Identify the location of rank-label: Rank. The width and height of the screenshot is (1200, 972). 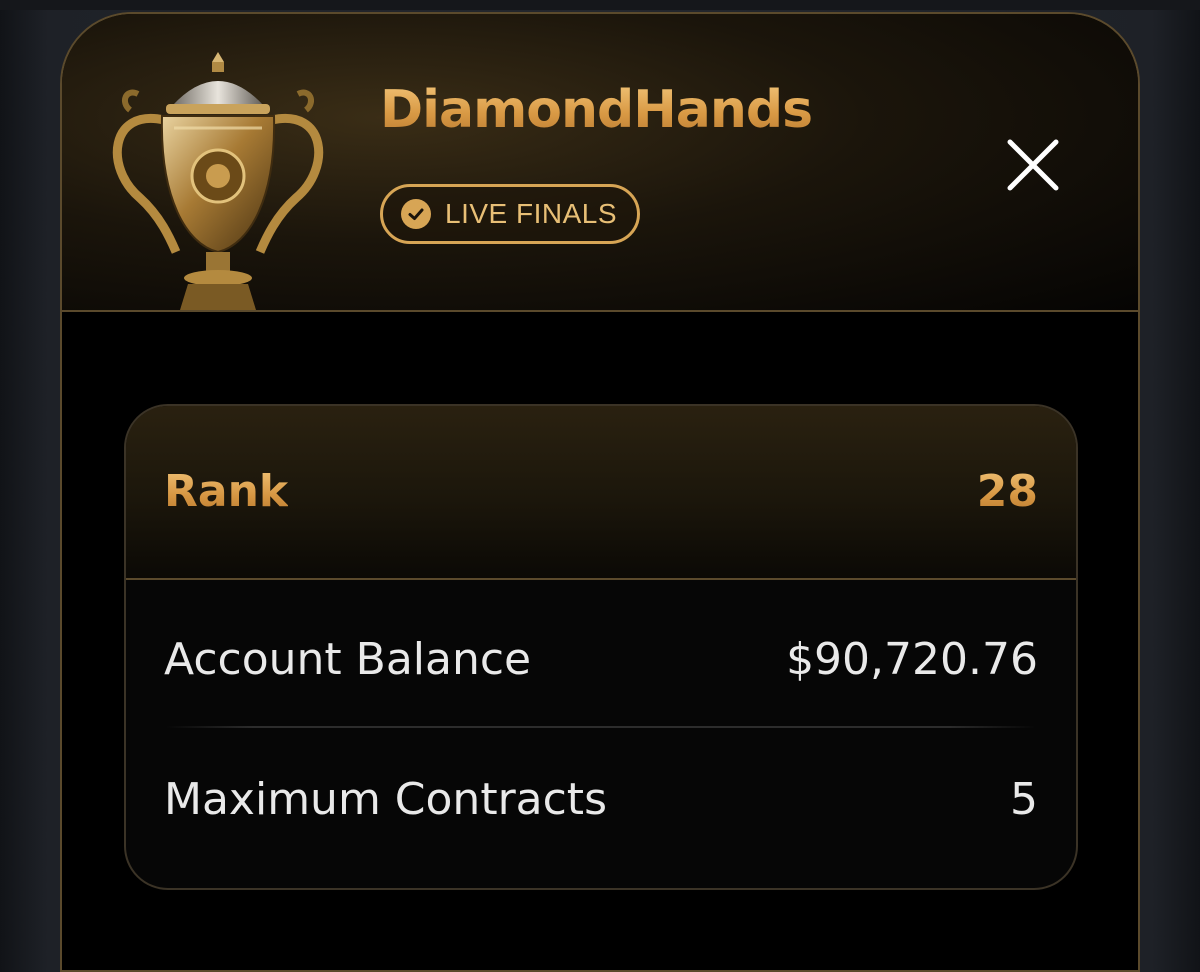
(226, 491).